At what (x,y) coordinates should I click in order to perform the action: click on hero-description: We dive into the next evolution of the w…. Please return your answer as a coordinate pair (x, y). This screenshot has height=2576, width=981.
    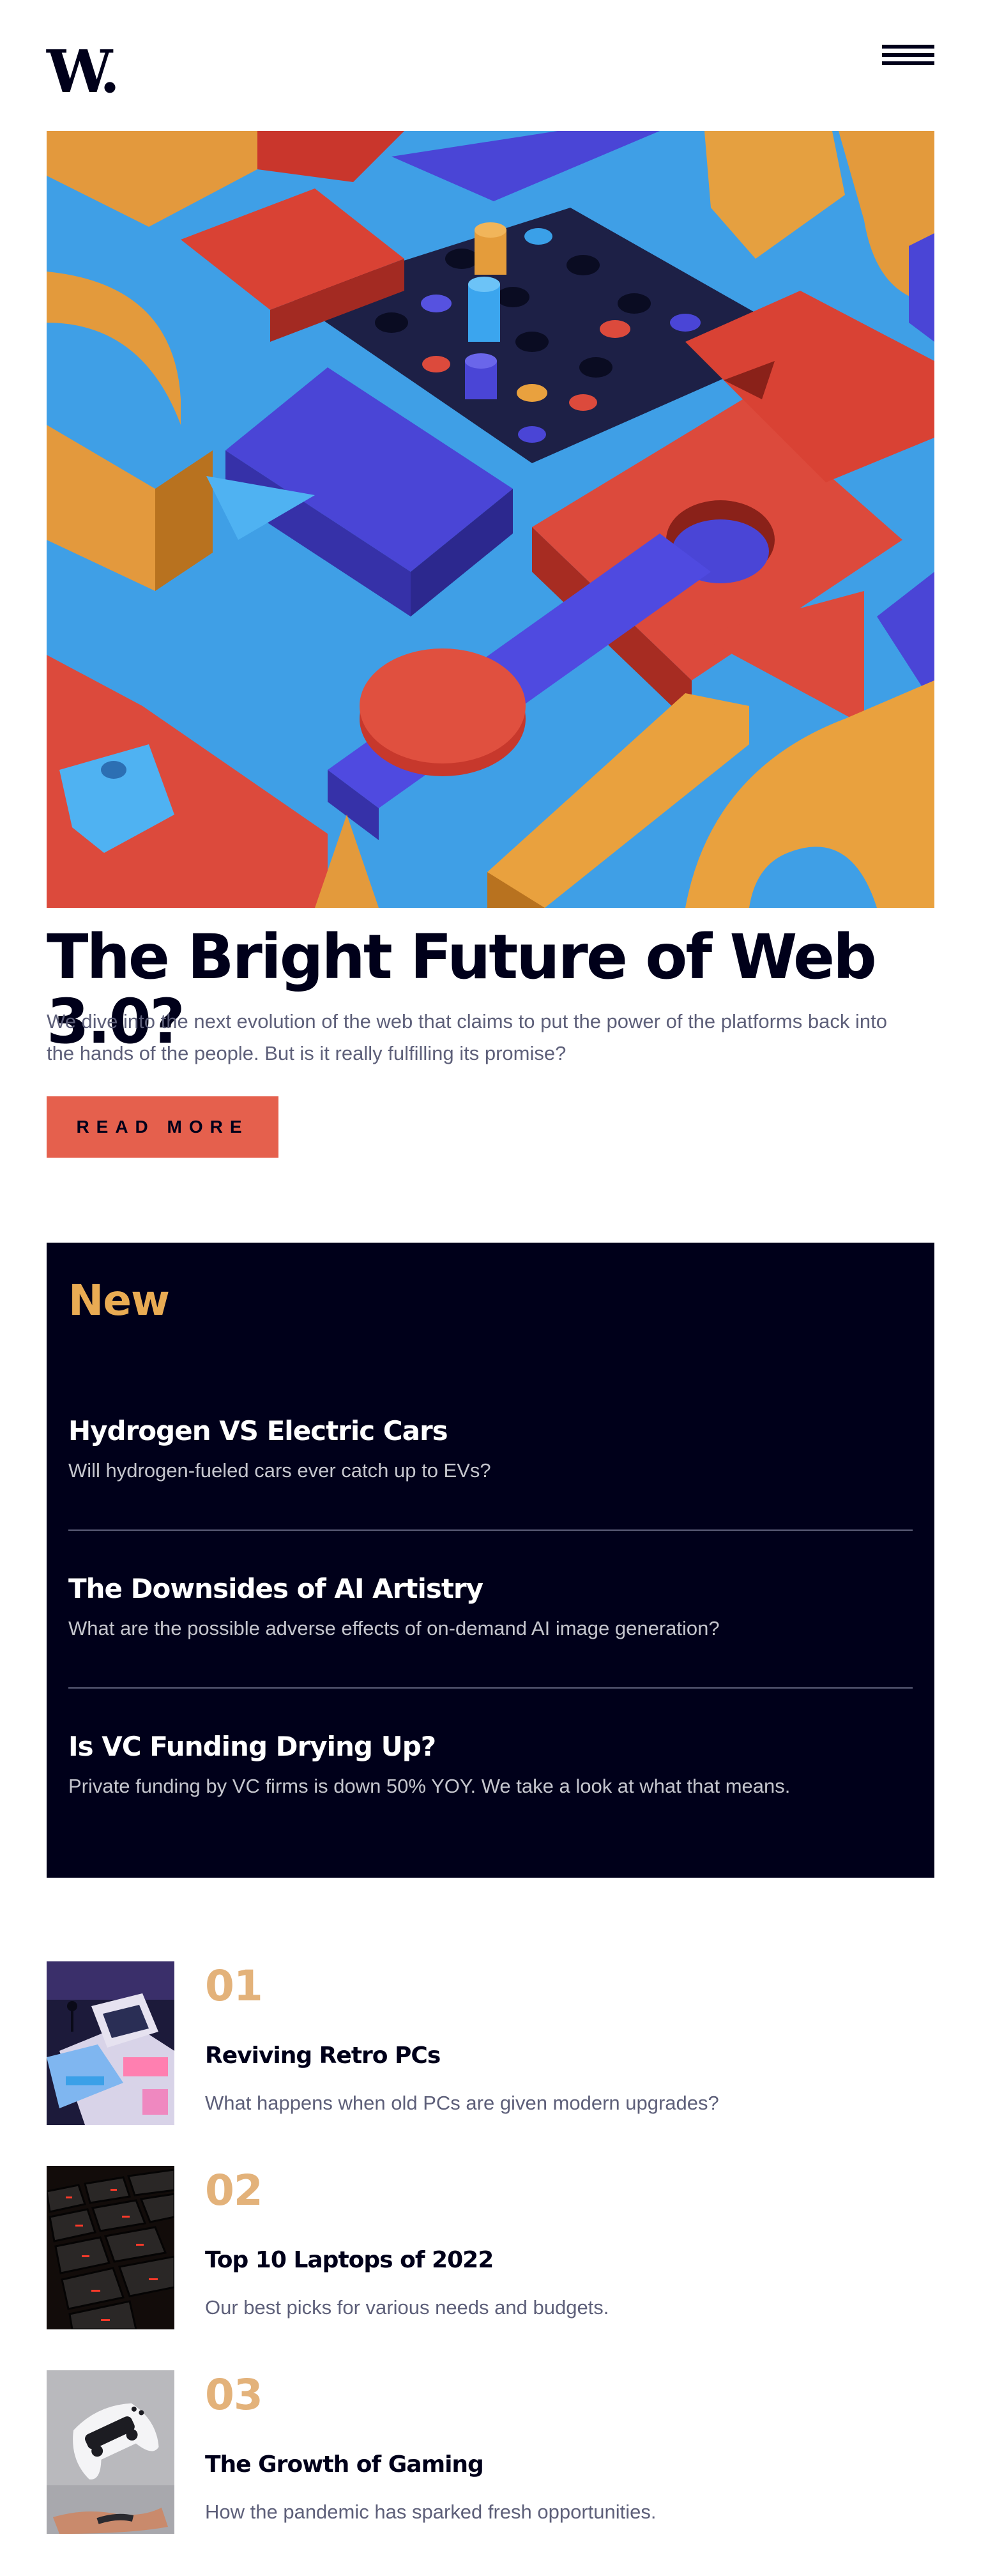
    Looking at the image, I should click on (467, 1037).